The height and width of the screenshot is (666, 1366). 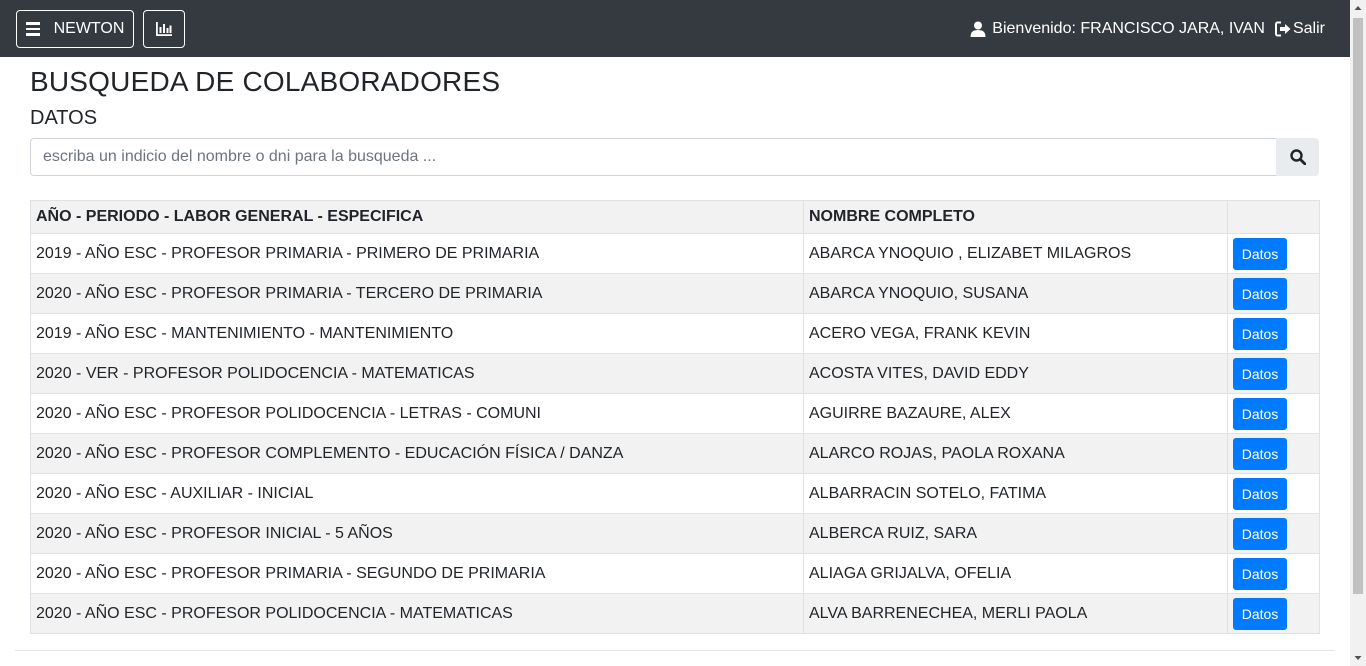 What do you see at coordinates (1015, 333) in the screenshot?
I see `cell-name: ACERO VEGA, FRANK KEVIN` at bounding box center [1015, 333].